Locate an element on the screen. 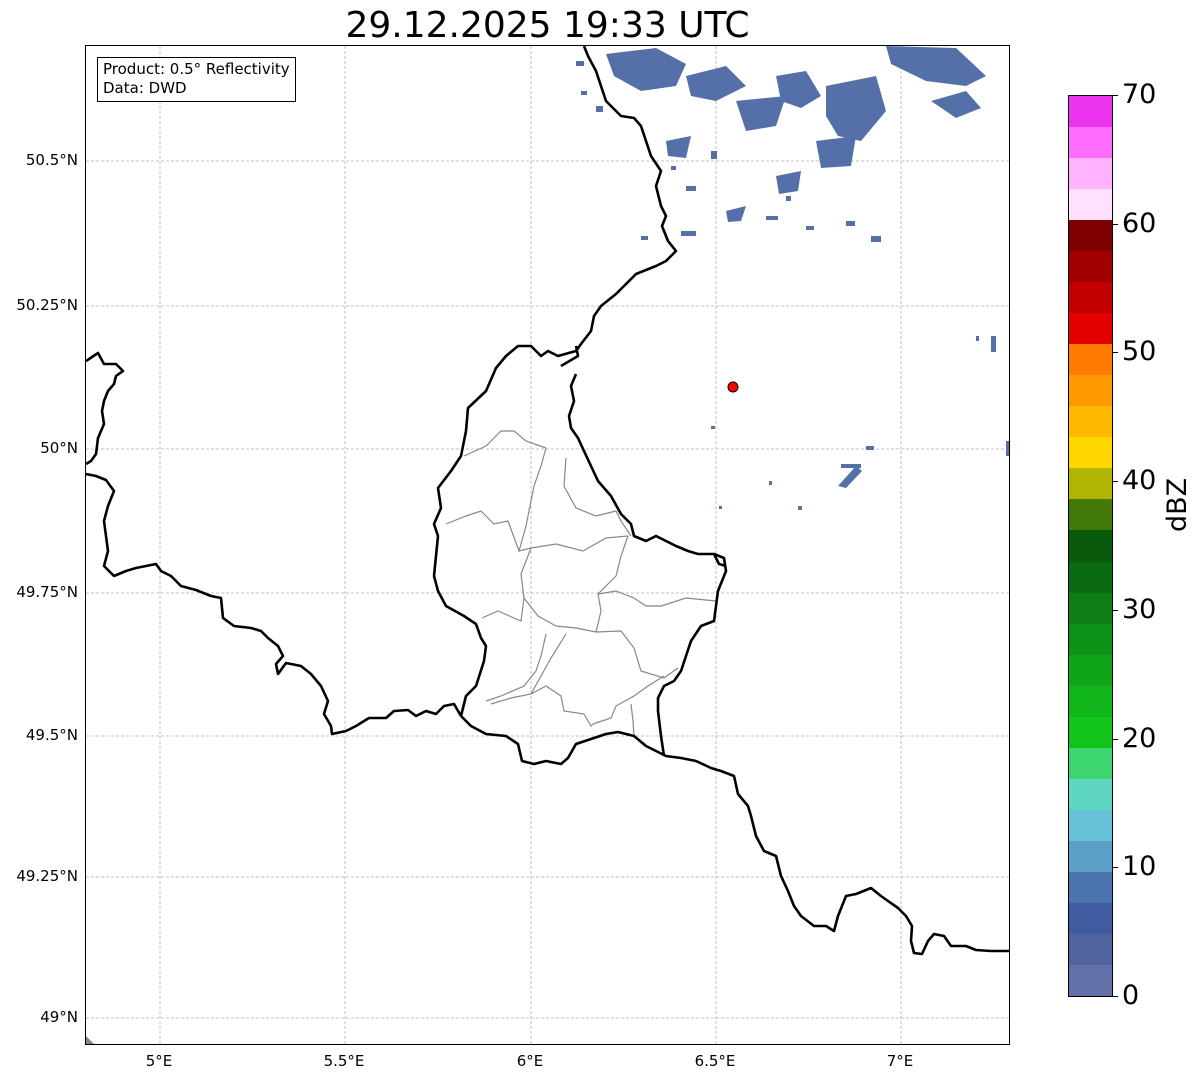 The height and width of the screenshot is (1081, 1202). colorbar-label: 20 is located at coordinates (1139, 738).